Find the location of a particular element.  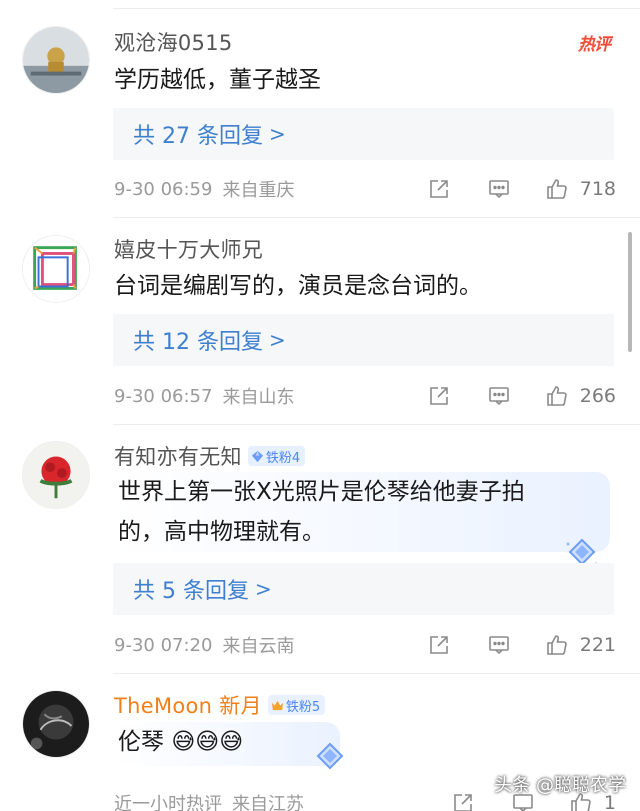

comment-time: 近一小时热评 is located at coordinates (168, 802).